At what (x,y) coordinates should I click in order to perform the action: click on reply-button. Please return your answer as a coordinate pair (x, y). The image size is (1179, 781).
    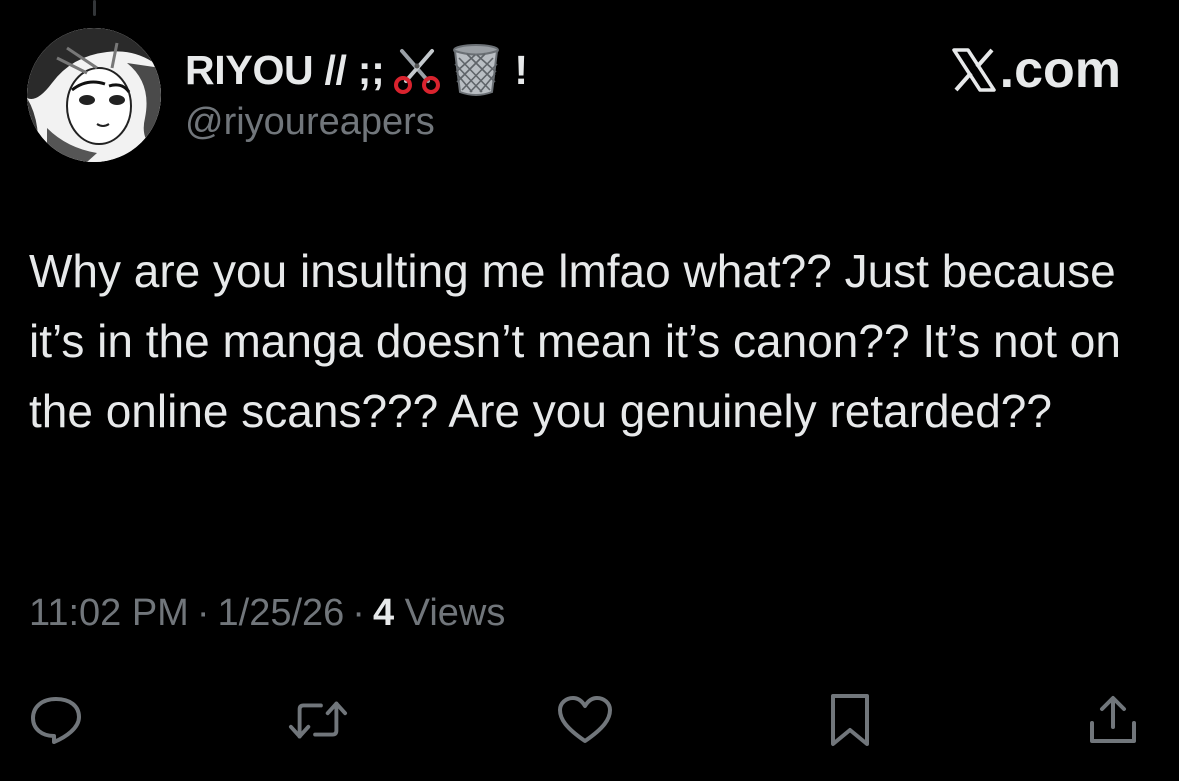
    Looking at the image, I should click on (56, 720).